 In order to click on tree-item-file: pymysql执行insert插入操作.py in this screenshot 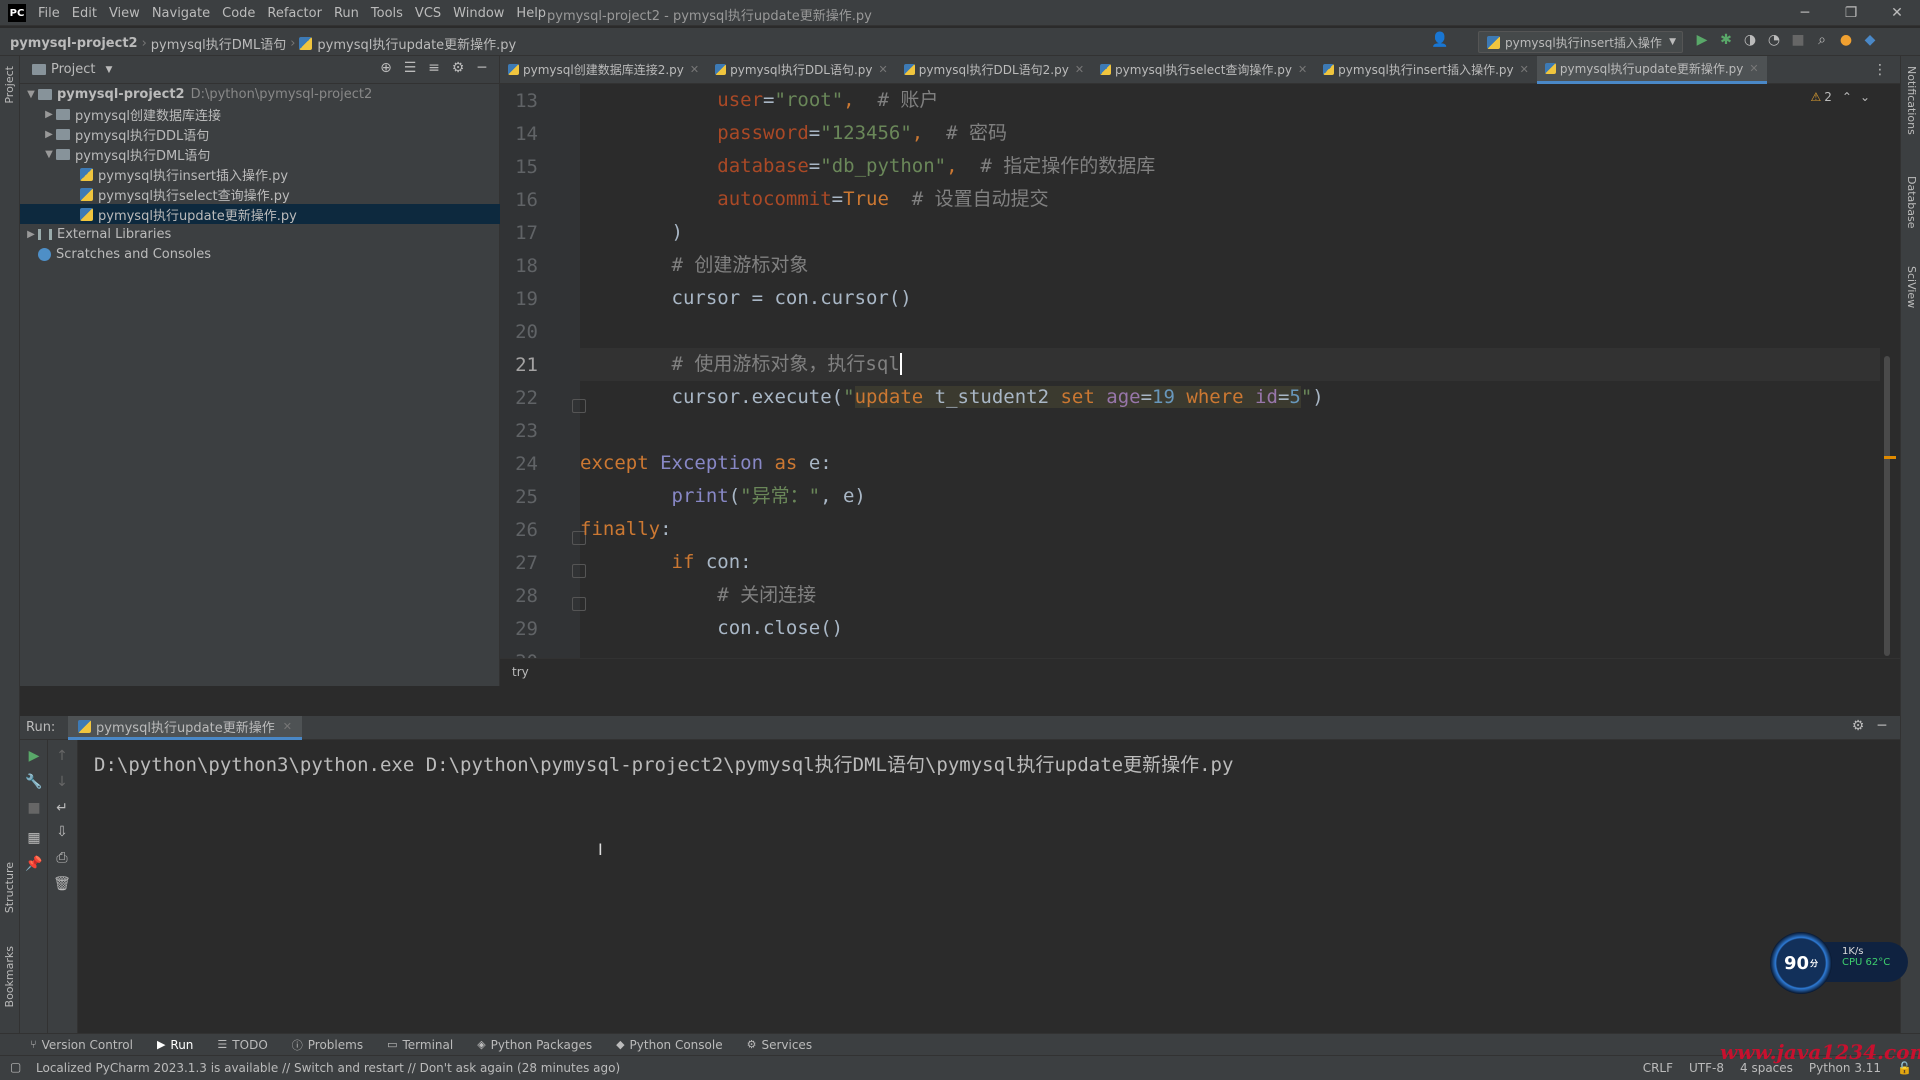, I will do `click(260, 174)`.